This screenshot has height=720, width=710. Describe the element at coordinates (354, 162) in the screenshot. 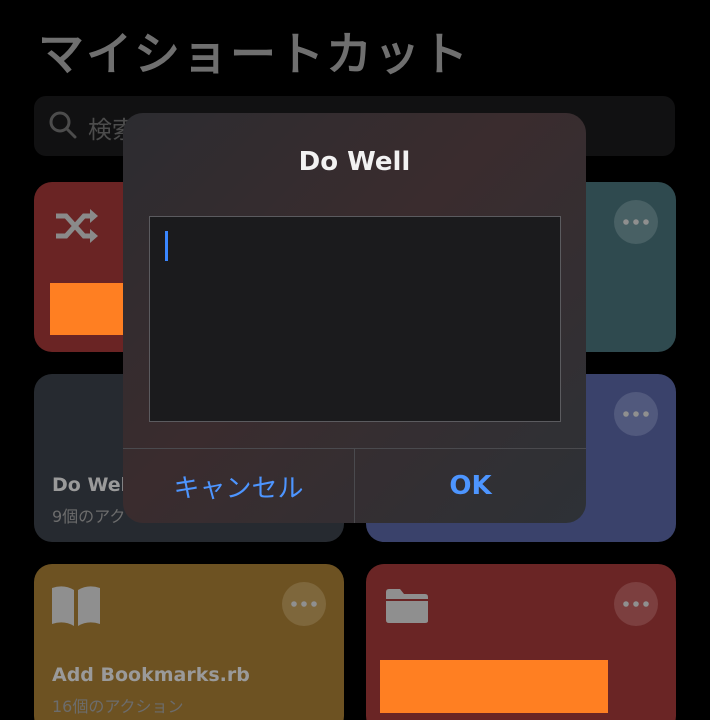

I see `dialog-title: Do Well` at that location.